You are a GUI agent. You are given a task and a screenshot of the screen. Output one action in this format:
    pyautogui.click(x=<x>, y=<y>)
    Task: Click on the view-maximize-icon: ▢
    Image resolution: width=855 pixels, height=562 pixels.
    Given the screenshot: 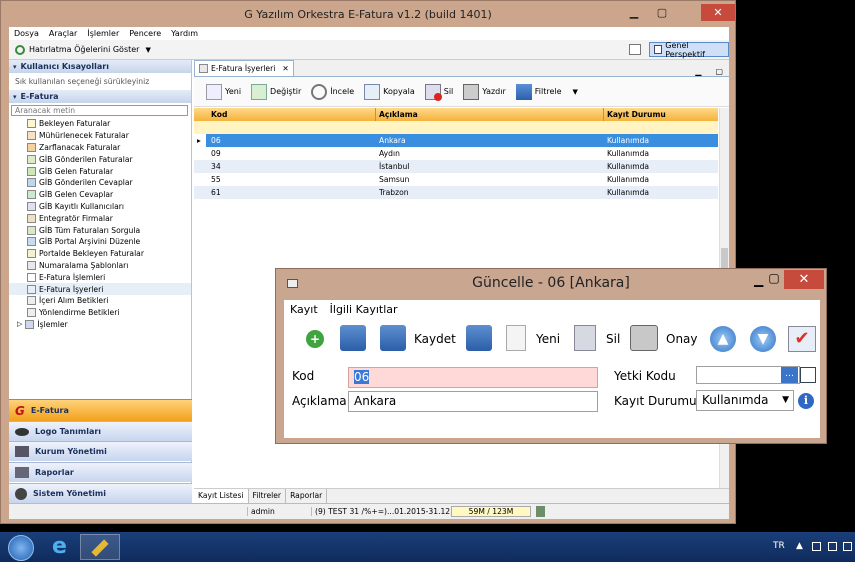 What is the action you would take?
    pyautogui.click(x=719, y=71)
    